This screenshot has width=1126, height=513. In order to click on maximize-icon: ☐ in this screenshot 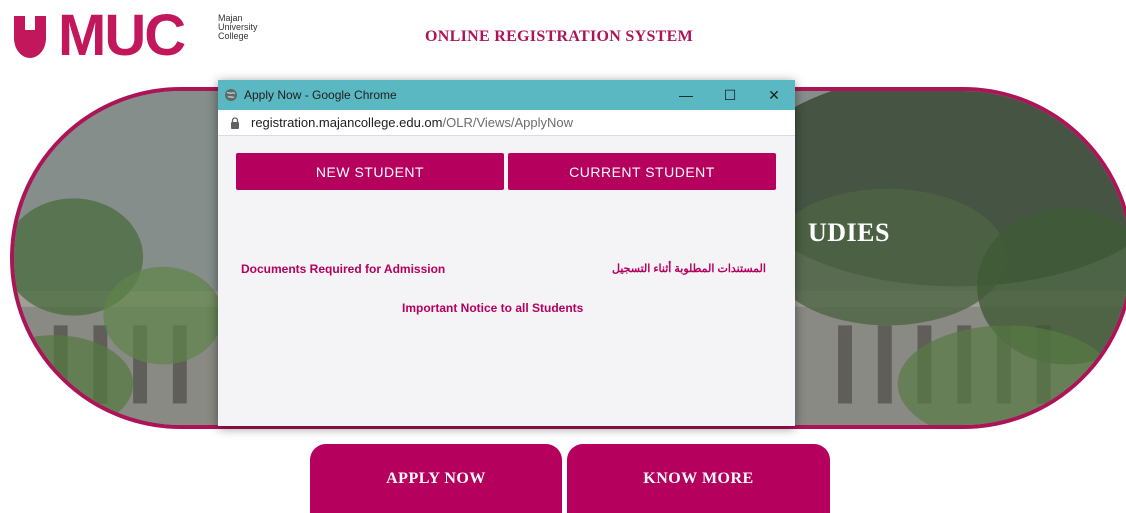, I will do `click(730, 95)`.